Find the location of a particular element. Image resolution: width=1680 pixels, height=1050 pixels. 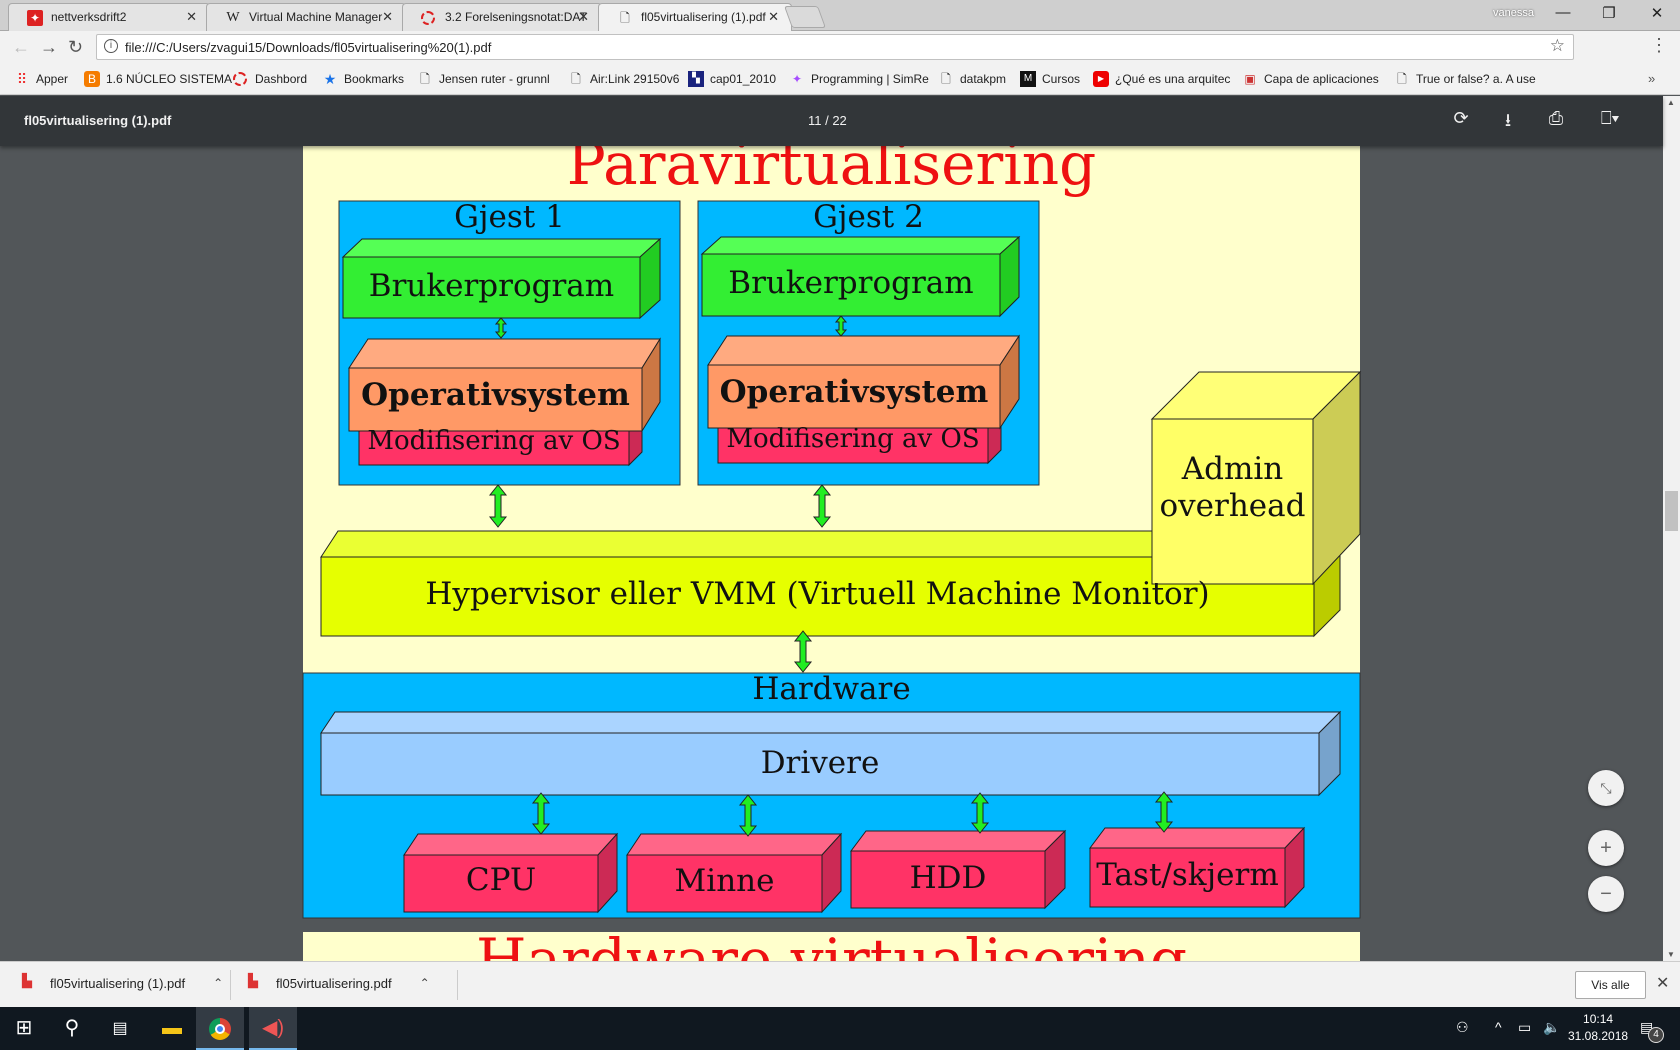

drivers-label: Drivere is located at coordinates (820, 763).